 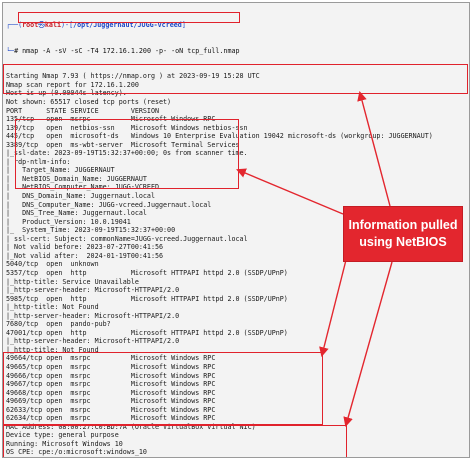 What do you see at coordinates (374, 148) in the screenshot?
I see `arrow-to-smb` at bounding box center [374, 148].